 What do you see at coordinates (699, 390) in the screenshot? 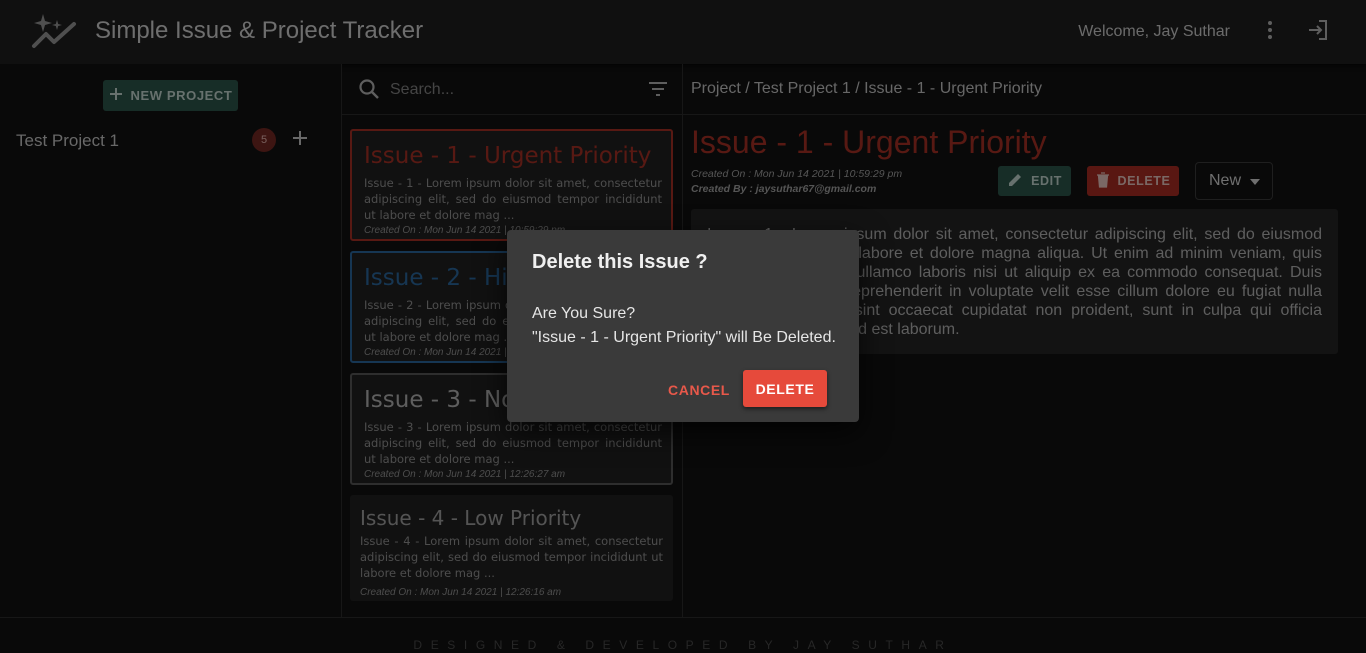
I see `cancel-button: CANCEL` at bounding box center [699, 390].